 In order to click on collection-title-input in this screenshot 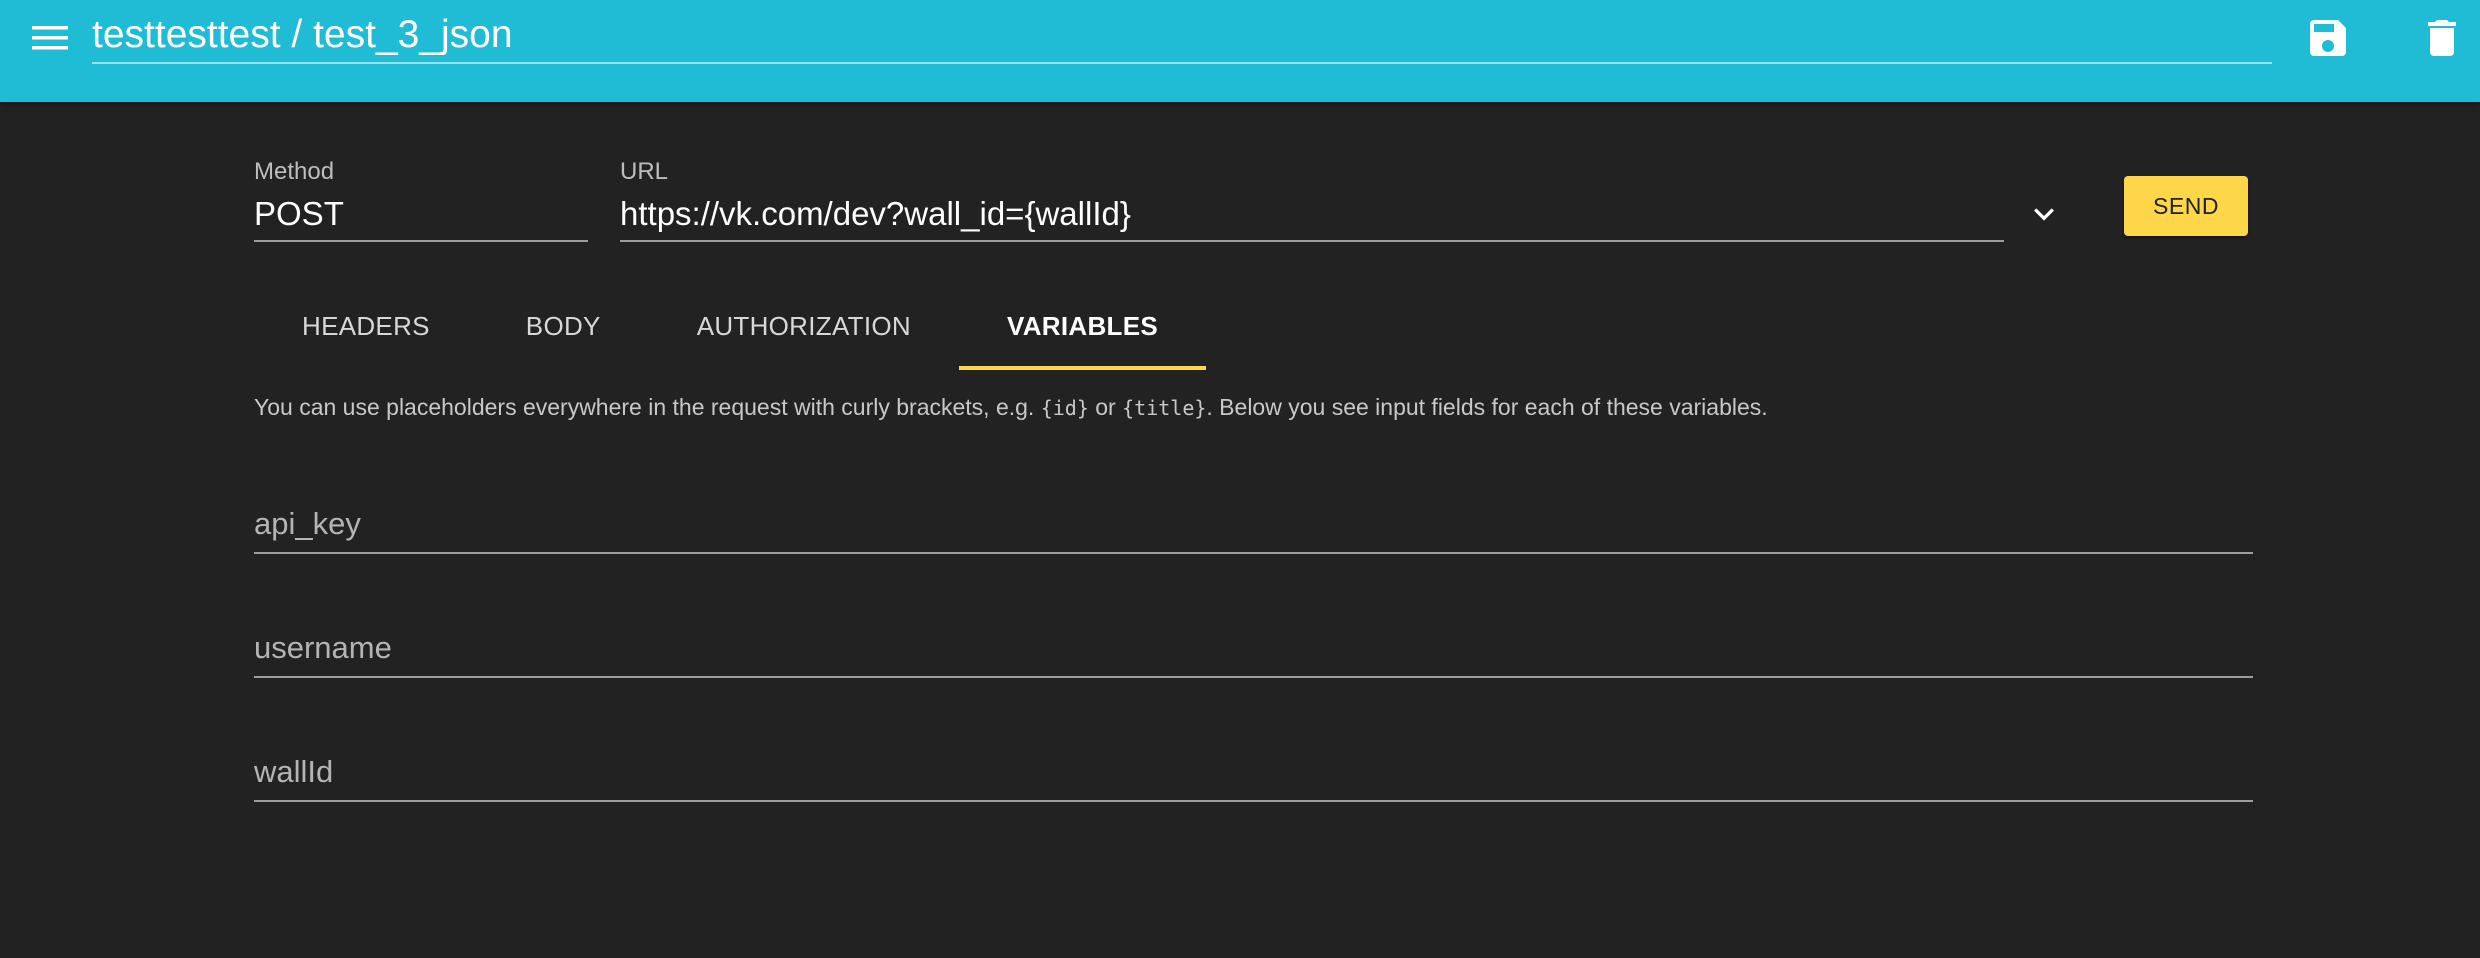, I will do `click(1182, 35)`.